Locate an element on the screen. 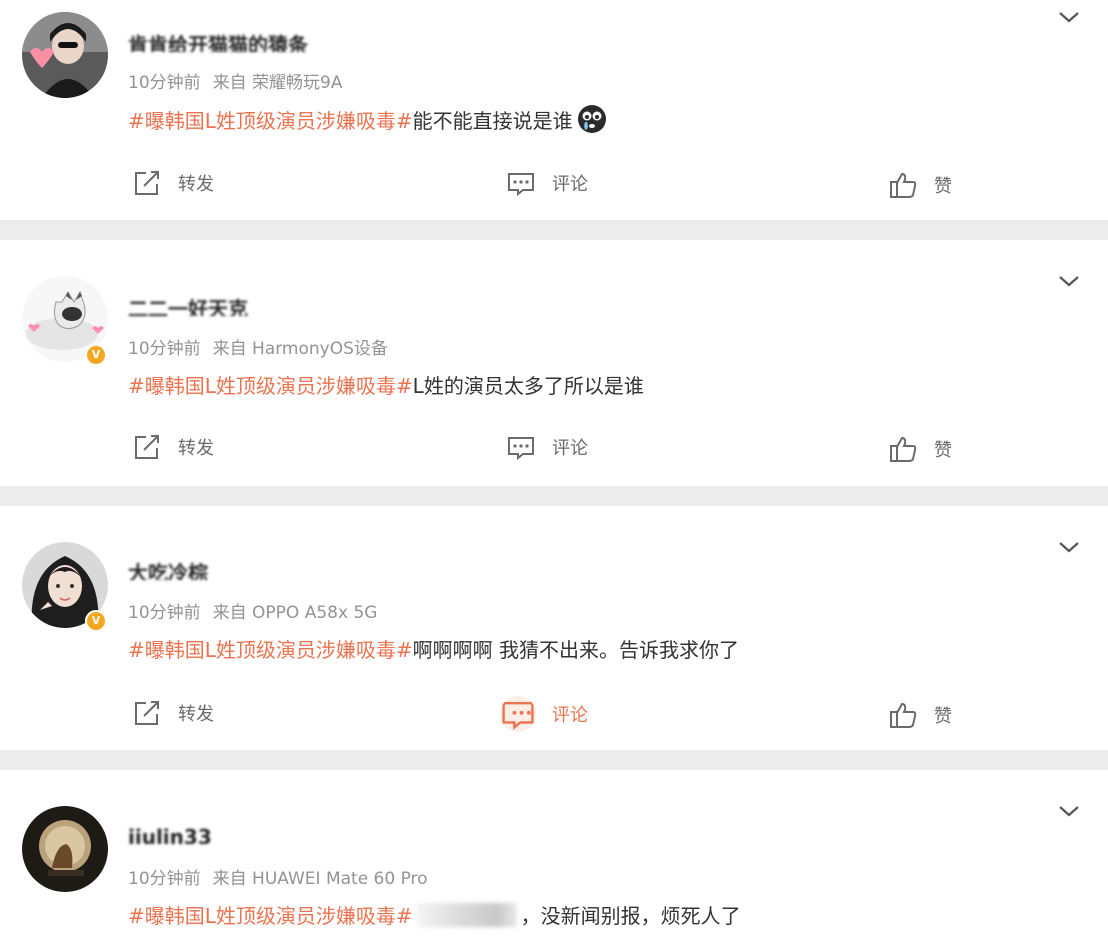 The width and height of the screenshot is (1108, 940). post-content: #曝韩国L姓顶级演员涉嫌吸毒# 啊啊啊啊 我猜不出来。告诉我求你了 is located at coordinates (433, 648).